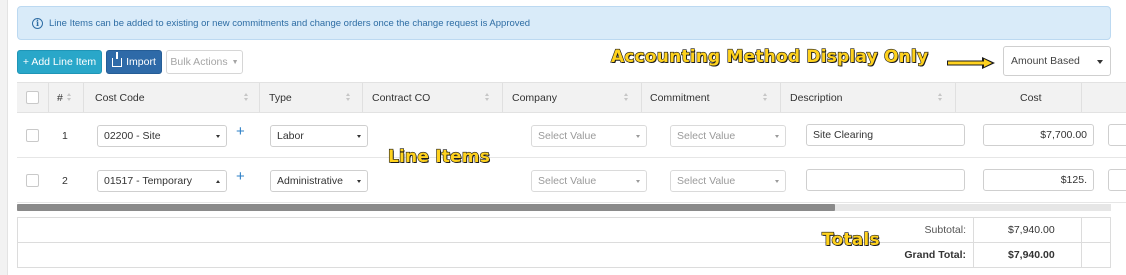 The height and width of the screenshot is (275, 1126). I want to click on chevron-up-icon, so click(218, 181).